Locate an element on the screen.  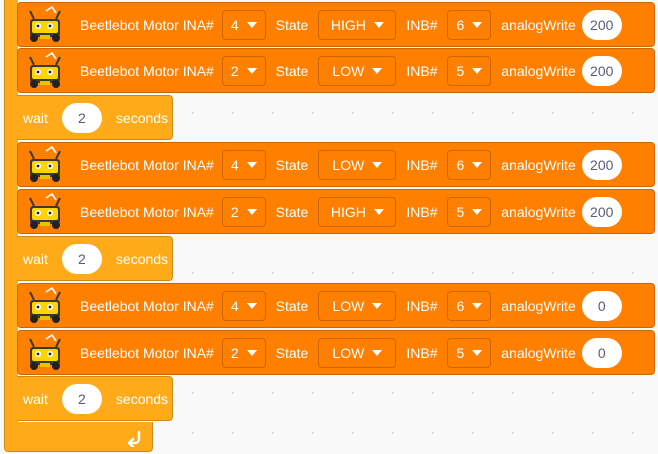
forever-loop-arm is located at coordinates (11, 218).